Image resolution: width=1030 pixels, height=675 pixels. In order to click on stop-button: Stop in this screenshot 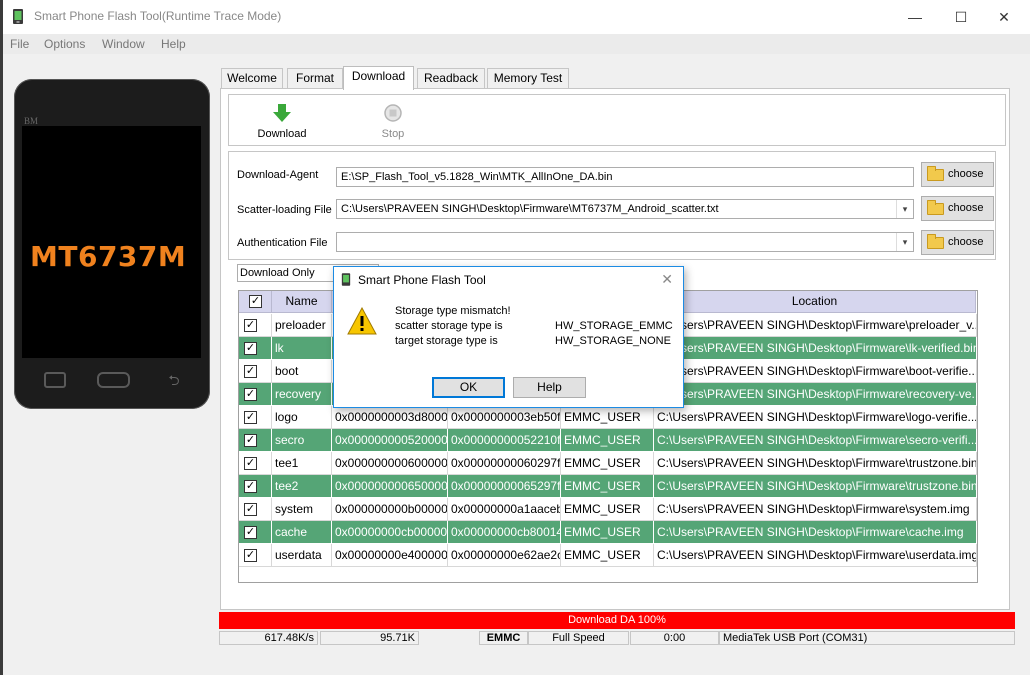, I will do `click(393, 121)`.